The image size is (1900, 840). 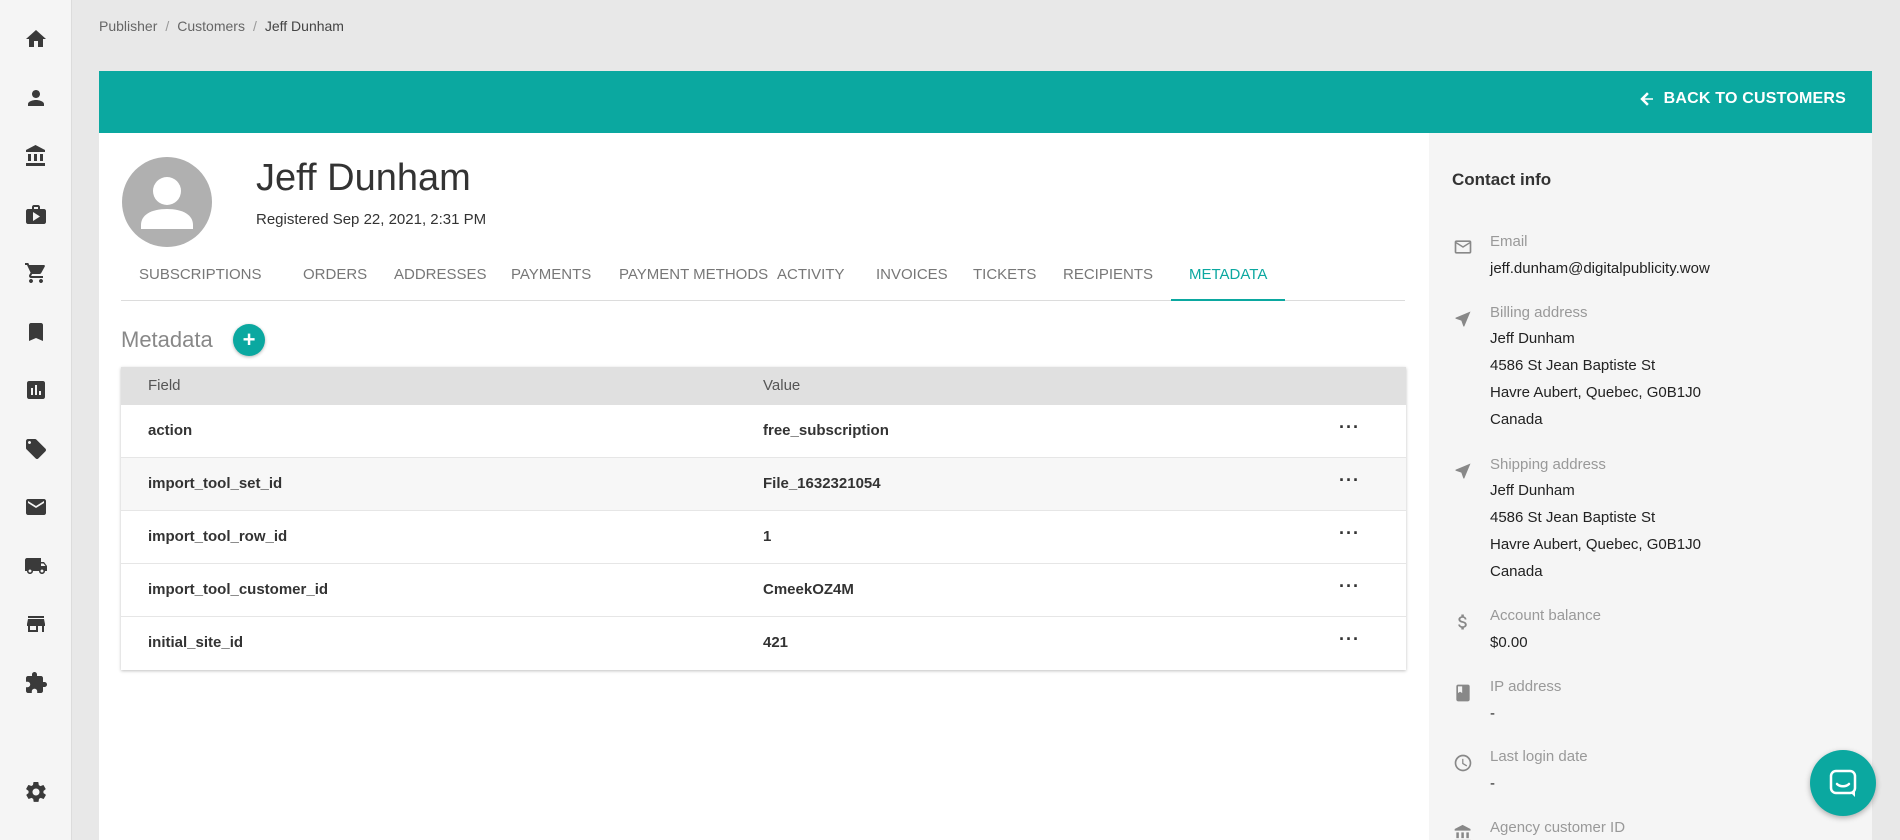 What do you see at coordinates (36, 420) in the screenshot?
I see `sidebar` at bounding box center [36, 420].